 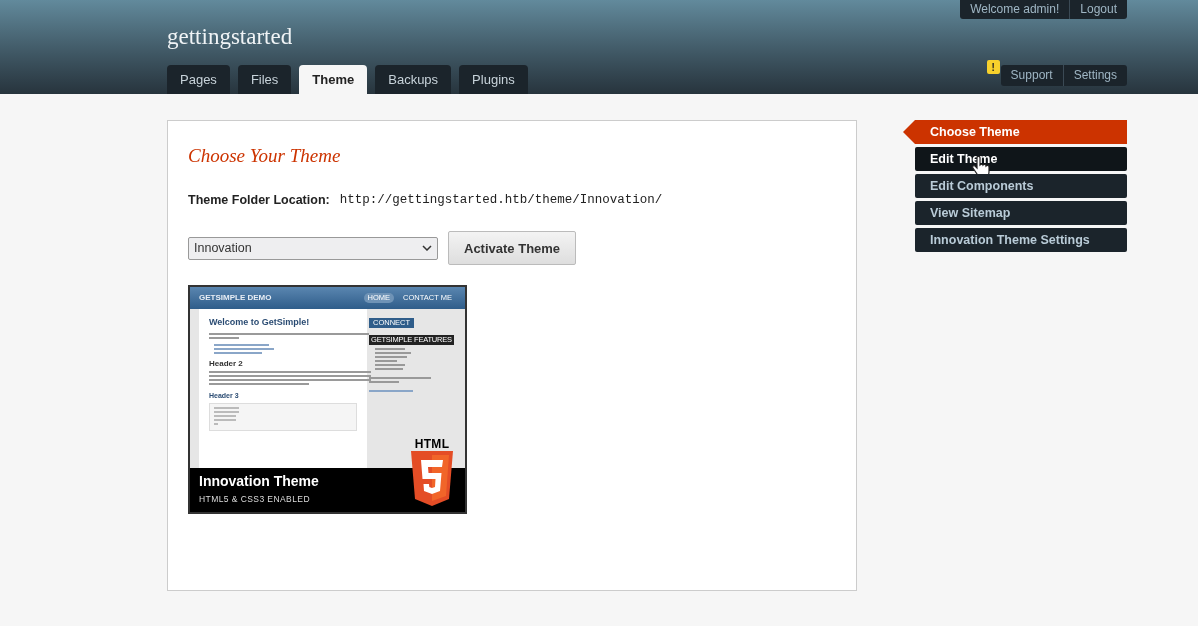 I want to click on header-link: Settings, so click(x=1094, y=75).